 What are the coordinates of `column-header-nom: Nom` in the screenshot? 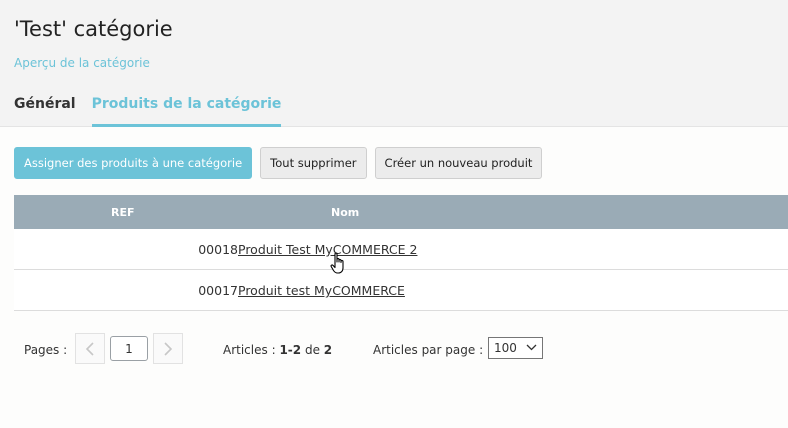 It's located at (345, 212).